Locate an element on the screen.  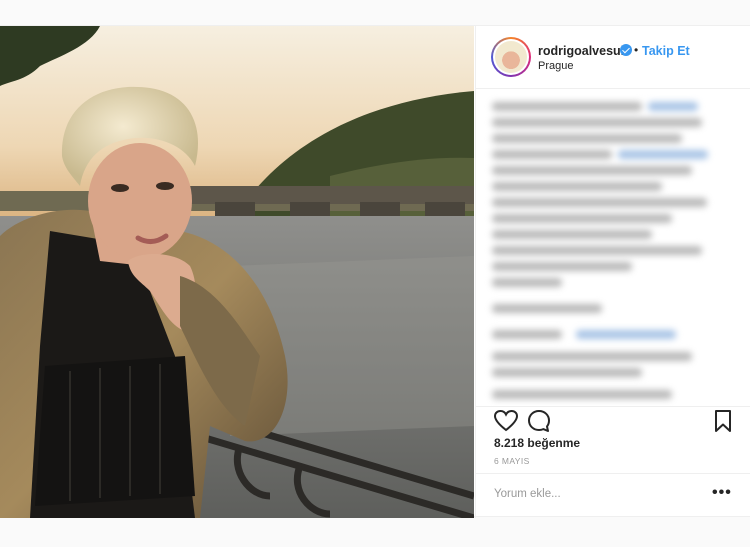
author-username: rodrigoalvesuk is located at coordinates (583, 51).